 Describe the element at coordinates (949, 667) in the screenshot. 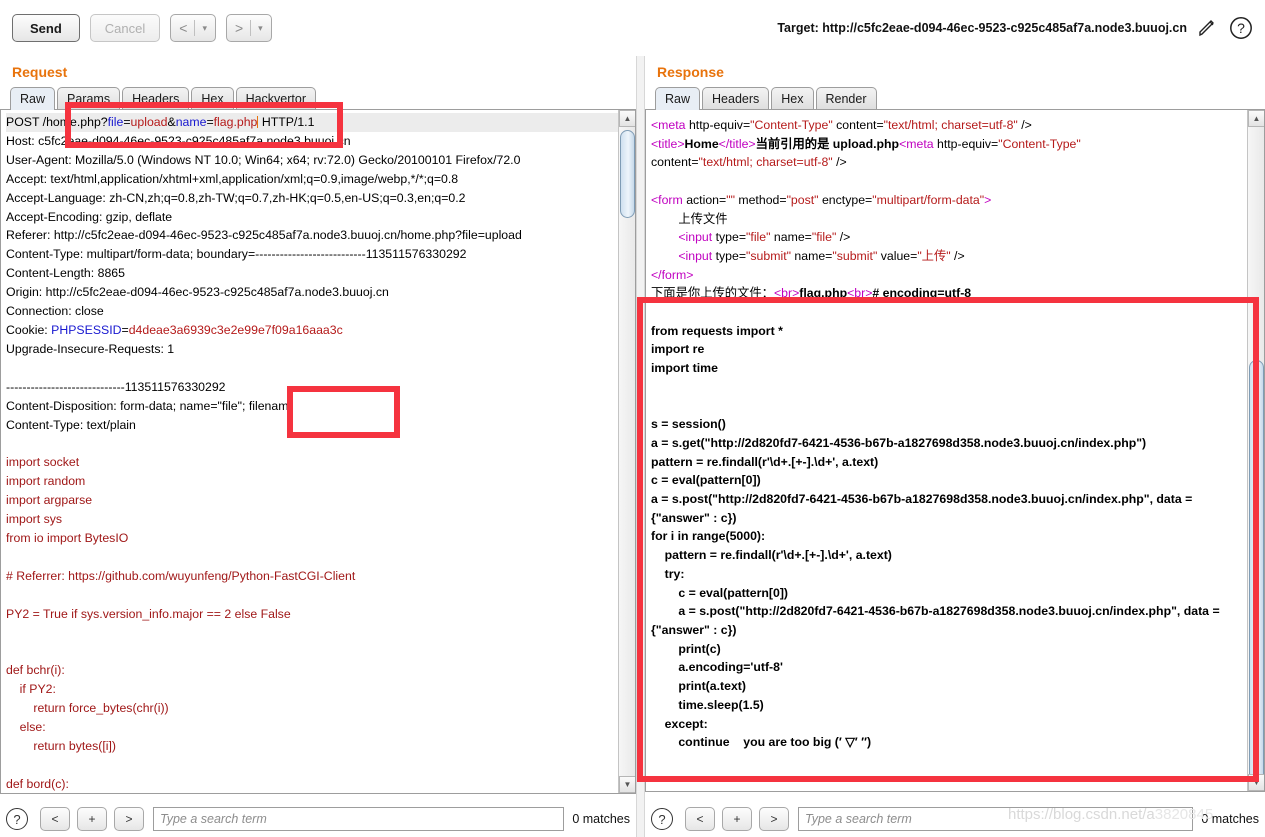

I see `code-line: a.encoding='utf-8'` at that location.